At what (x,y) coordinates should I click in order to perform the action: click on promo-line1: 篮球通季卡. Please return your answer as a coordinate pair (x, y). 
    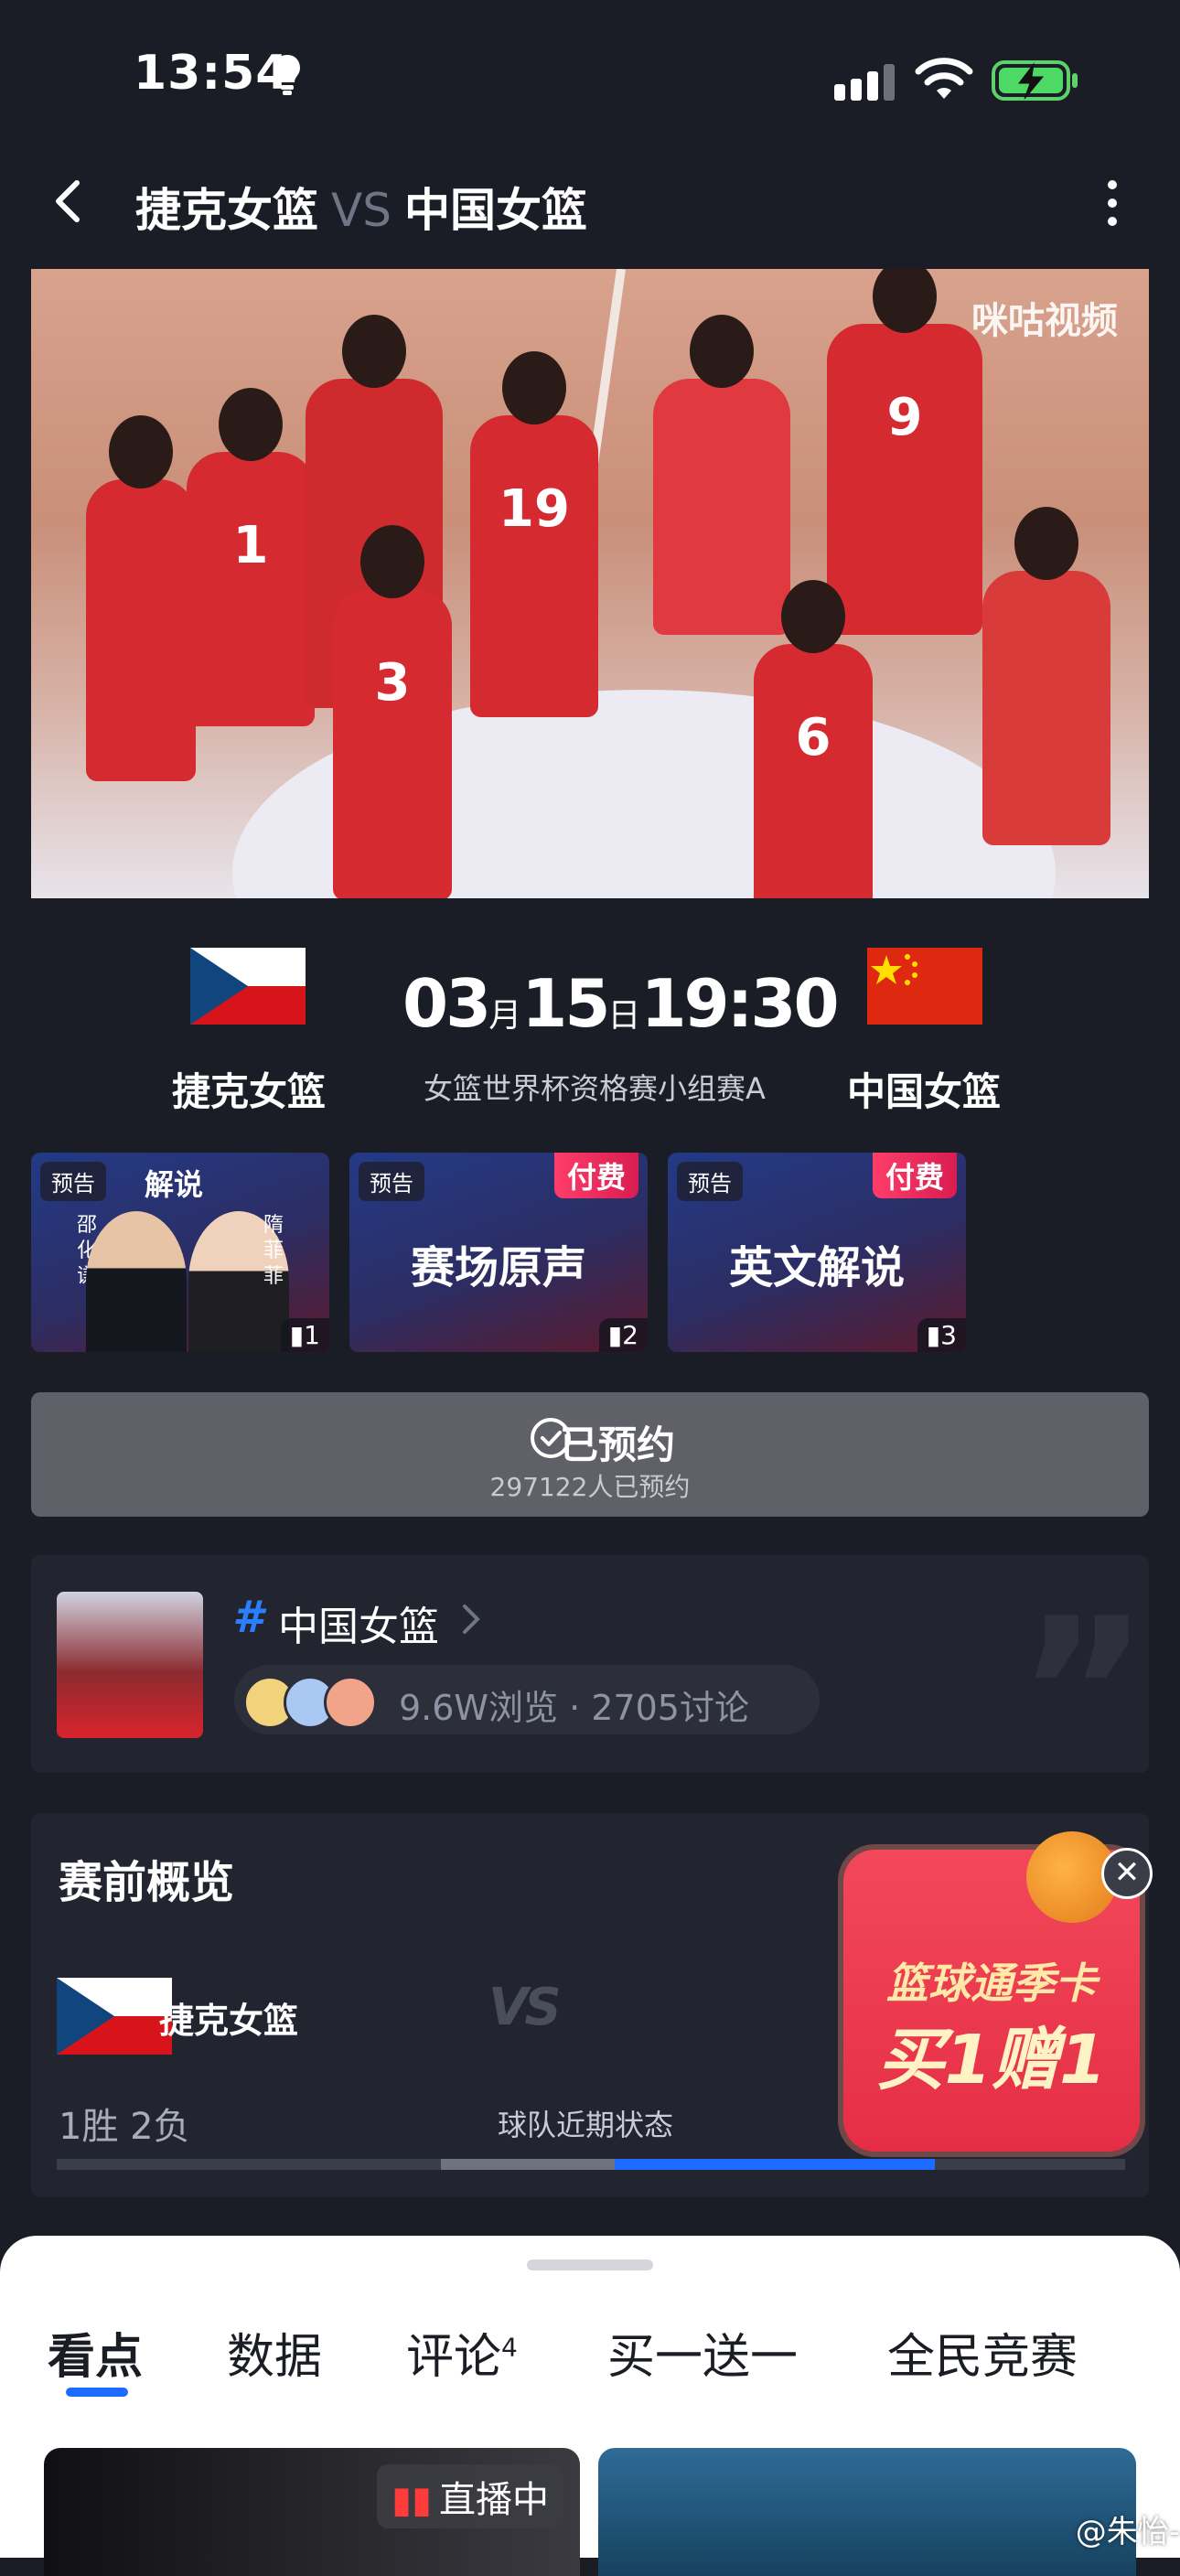
    Looking at the image, I should click on (991, 1984).